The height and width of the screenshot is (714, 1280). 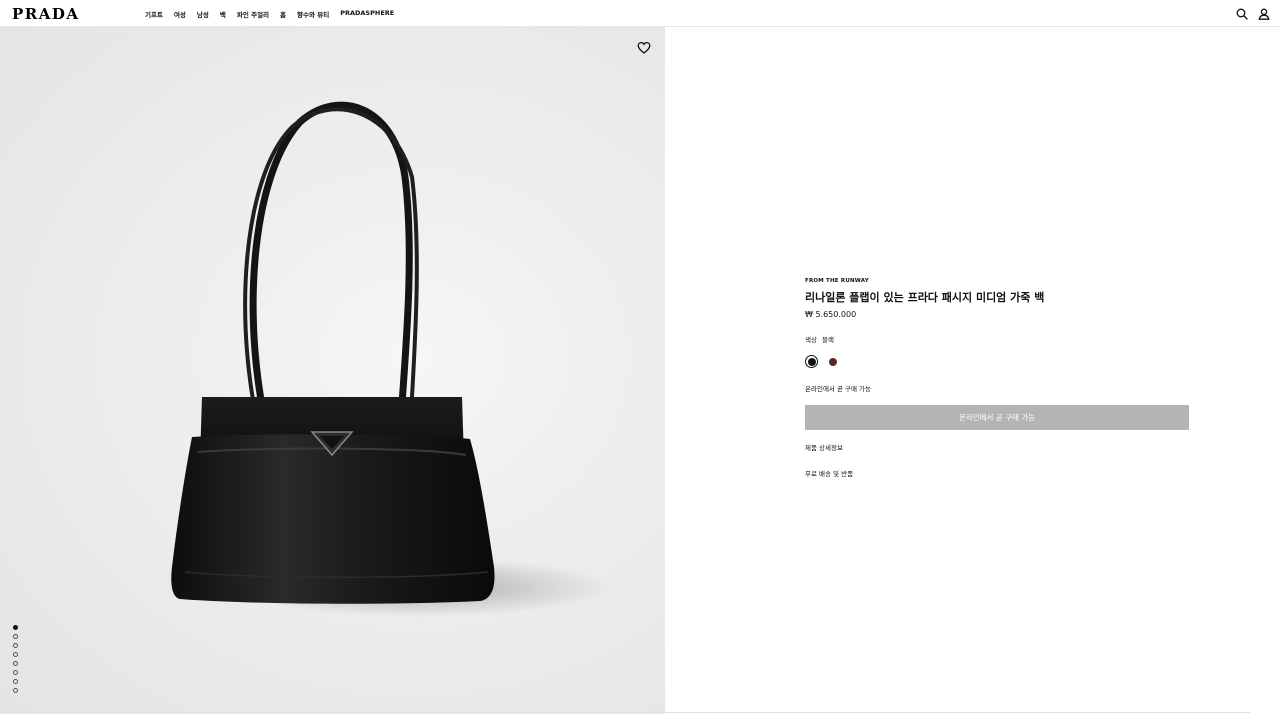 I want to click on swatch-black, so click(x=811, y=361).